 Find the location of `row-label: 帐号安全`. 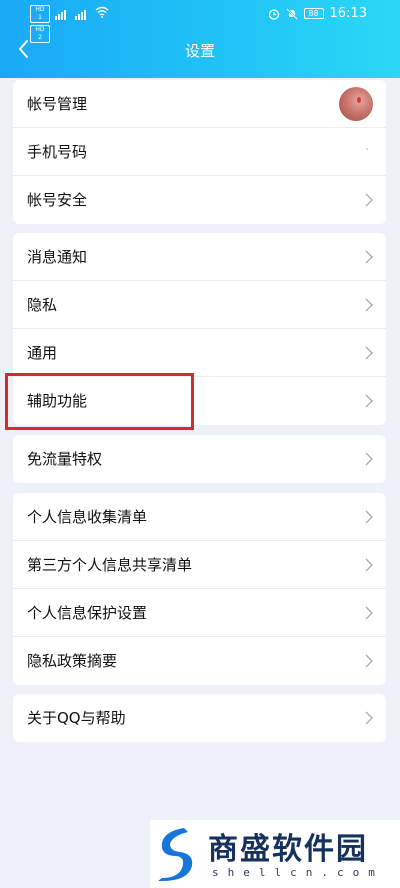

row-label: 帐号安全 is located at coordinates (57, 200).